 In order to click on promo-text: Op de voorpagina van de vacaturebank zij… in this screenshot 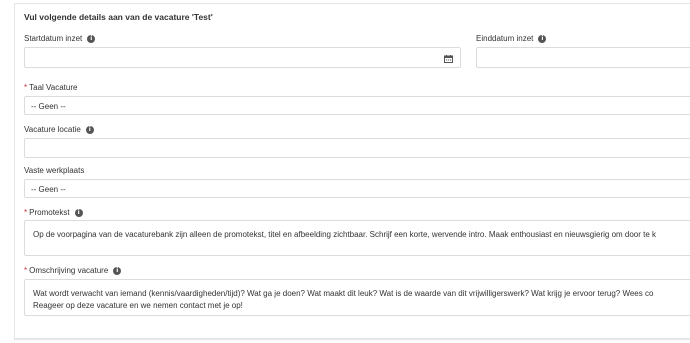, I will do `click(345, 234)`.